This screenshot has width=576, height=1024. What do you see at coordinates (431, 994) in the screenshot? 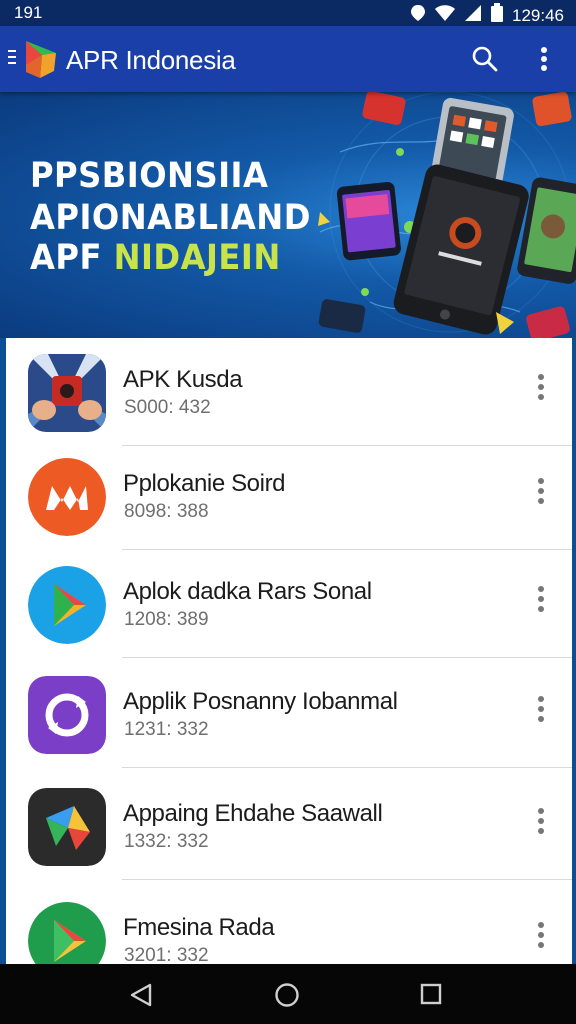
I see `recents-icon` at bounding box center [431, 994].